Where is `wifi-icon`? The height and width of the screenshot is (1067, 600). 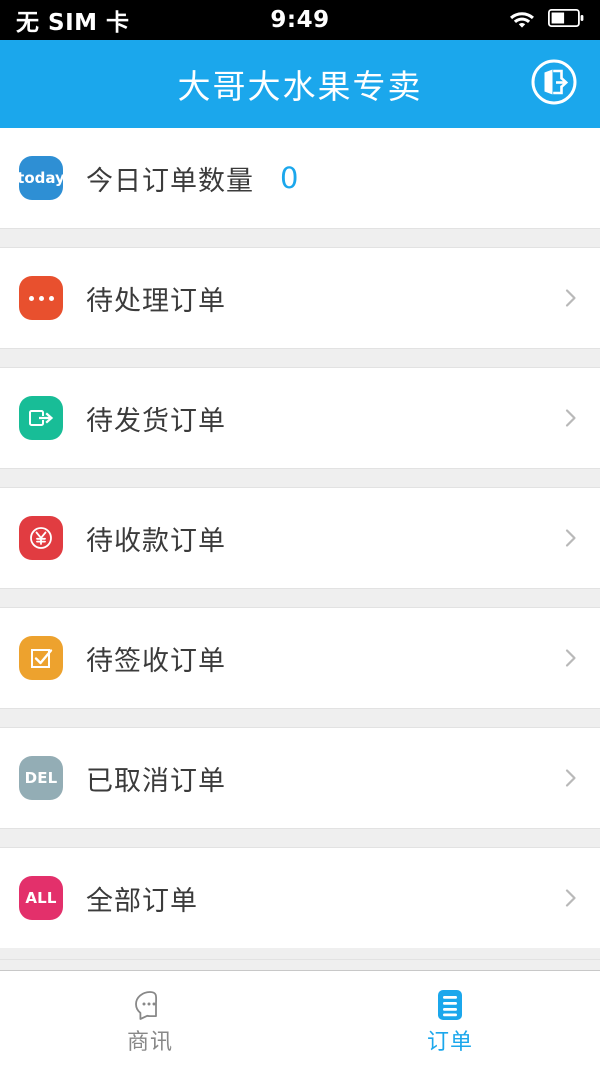 wifi-icon is located at coordinates (522, 20).